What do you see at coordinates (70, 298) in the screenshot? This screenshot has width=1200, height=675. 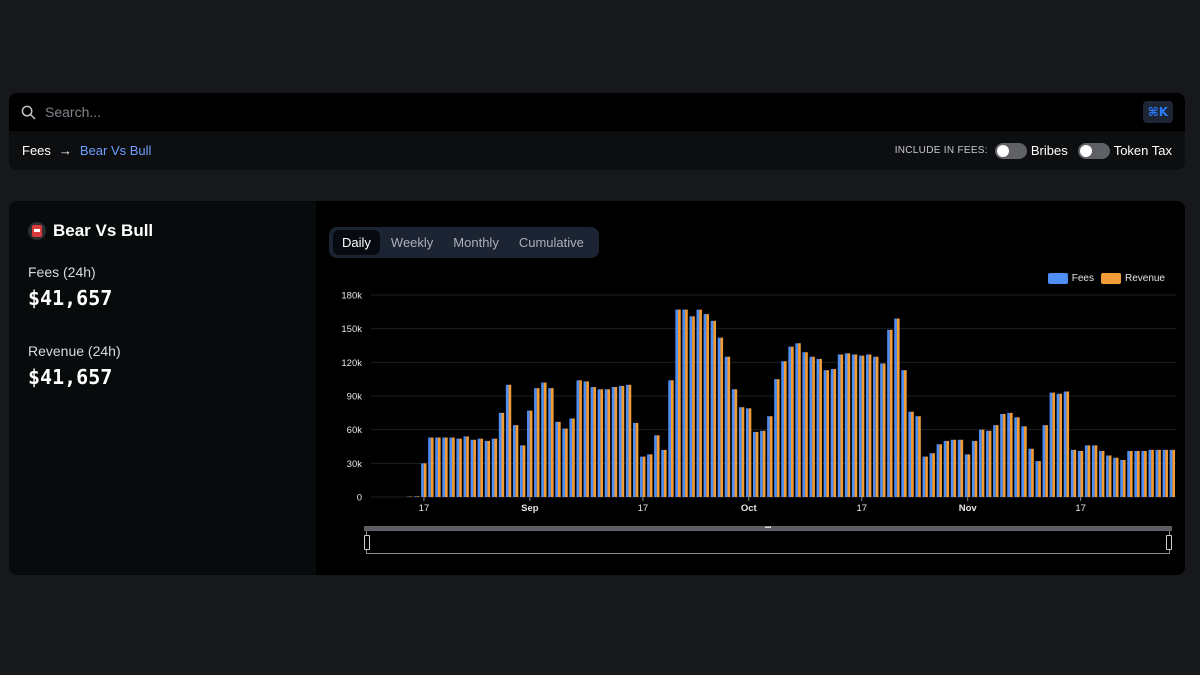 I see `fees-24h-value: $41,657` at bounding box center [70, 298].